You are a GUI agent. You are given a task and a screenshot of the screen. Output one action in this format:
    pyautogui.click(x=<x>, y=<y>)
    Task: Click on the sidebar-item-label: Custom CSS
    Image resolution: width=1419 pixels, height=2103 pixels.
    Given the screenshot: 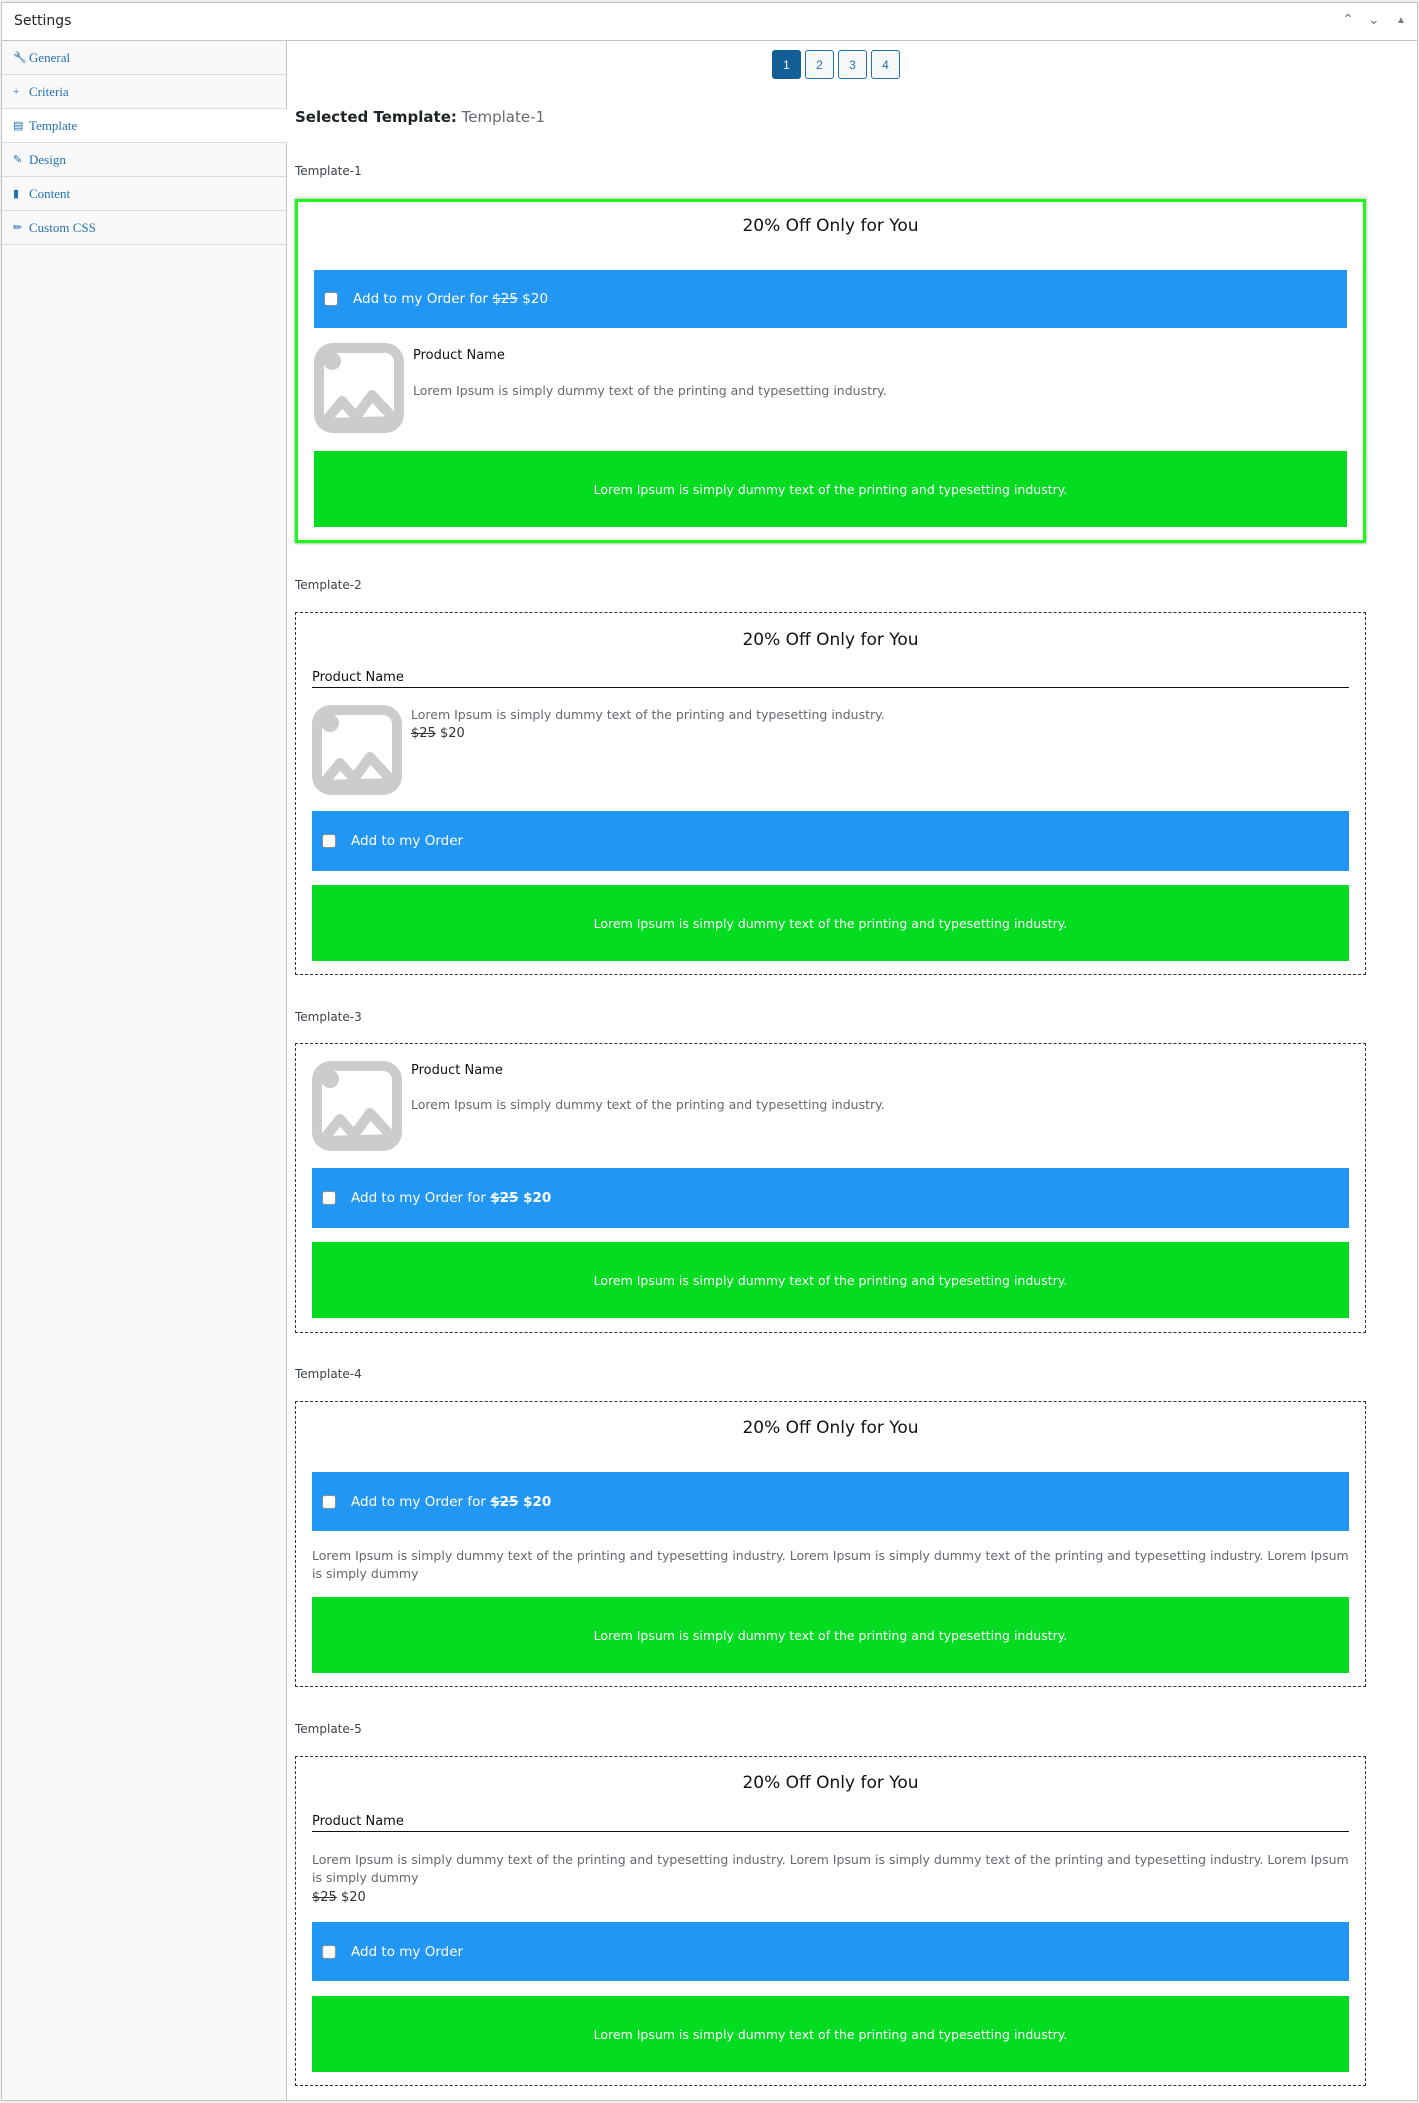 What is the action you would take?
    pyautogui.click(x=62, y=227)
    